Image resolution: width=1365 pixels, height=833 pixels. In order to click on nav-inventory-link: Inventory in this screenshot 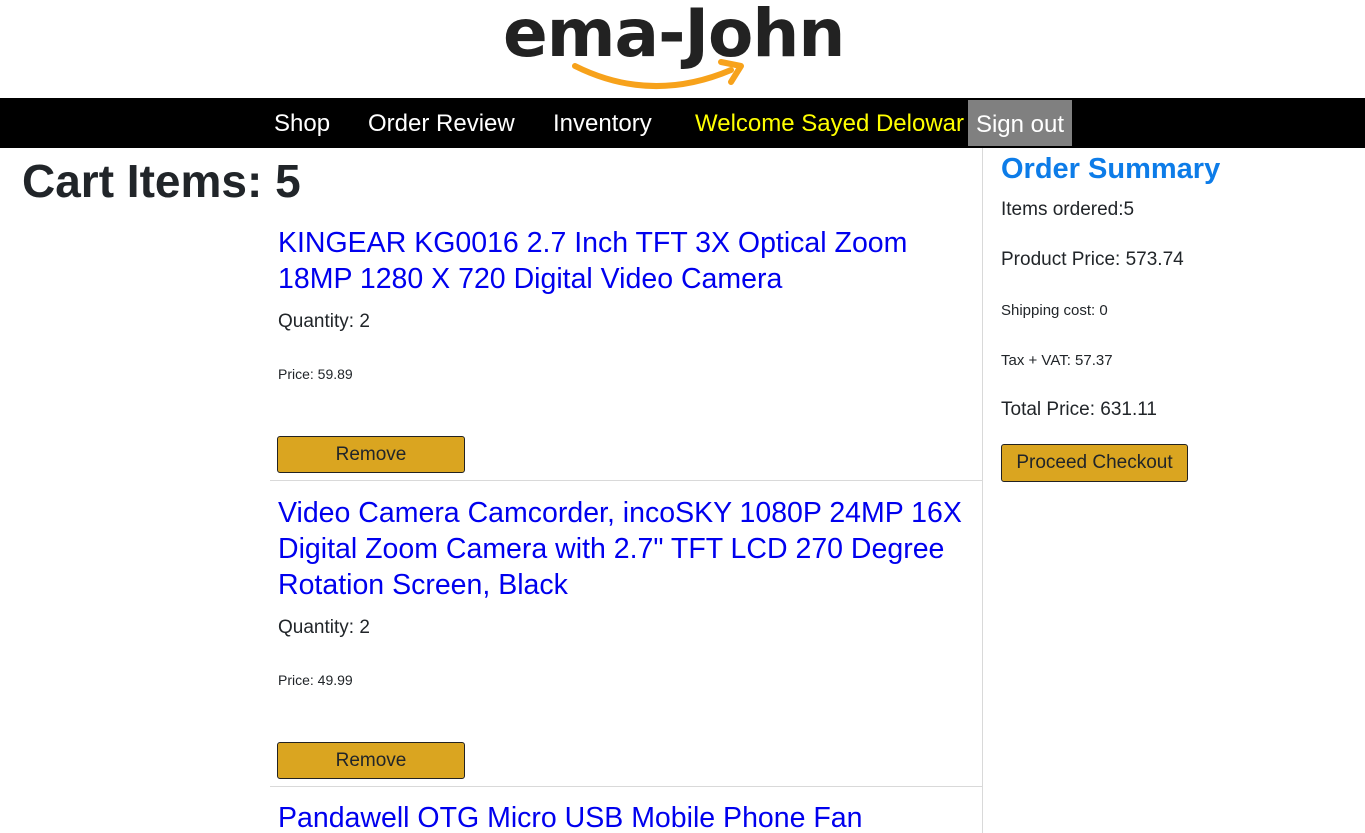, I will do `click(602, 123)`.